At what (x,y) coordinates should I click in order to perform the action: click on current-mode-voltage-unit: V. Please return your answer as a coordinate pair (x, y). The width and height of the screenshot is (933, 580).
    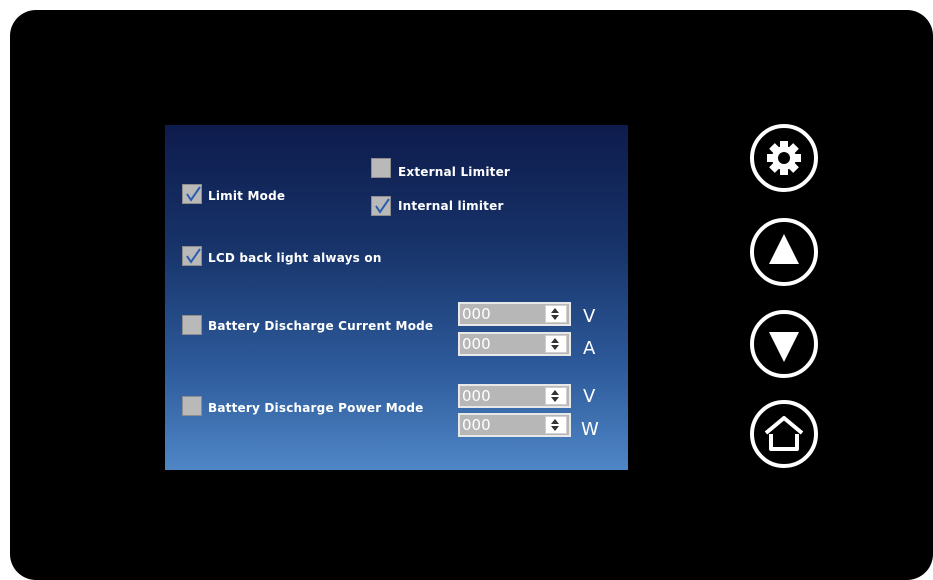
    Looking at the image, I should click on (589, 316).